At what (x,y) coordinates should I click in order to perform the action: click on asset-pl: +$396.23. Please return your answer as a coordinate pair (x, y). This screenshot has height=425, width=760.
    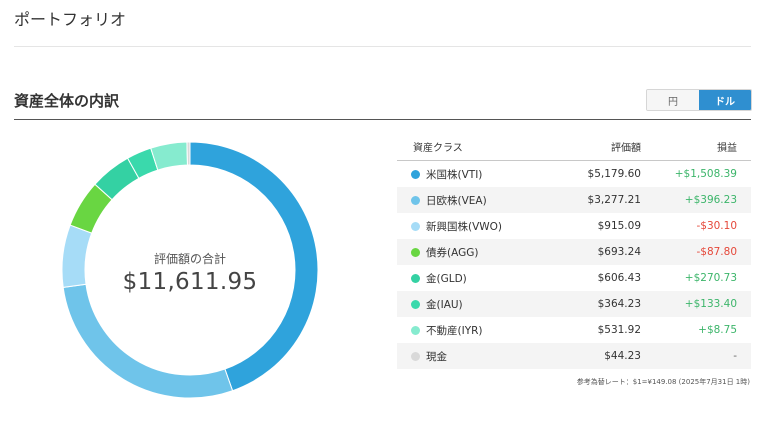
    Looking at the image, I should click on (710, 200).